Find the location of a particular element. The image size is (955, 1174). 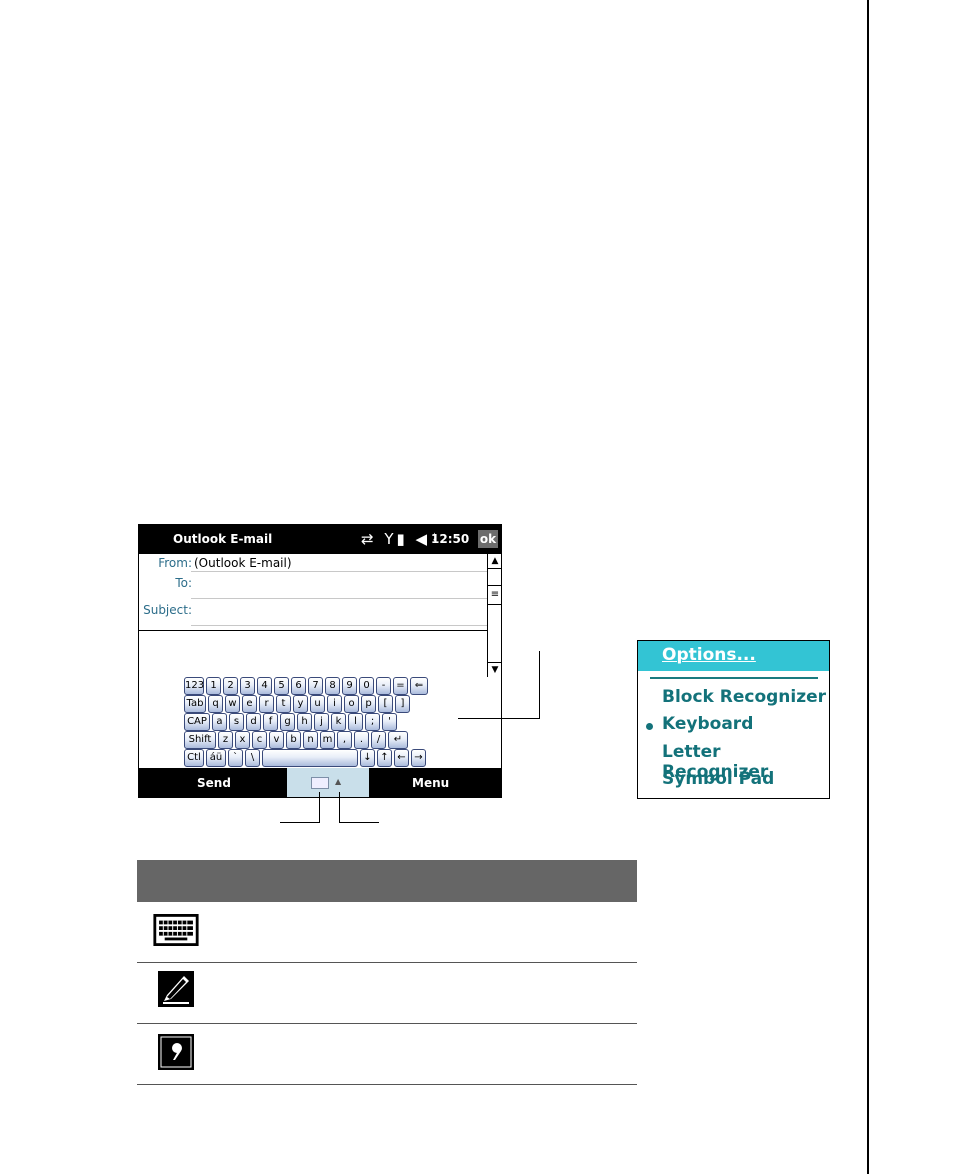

key: i is located at coordinates (334, 704).